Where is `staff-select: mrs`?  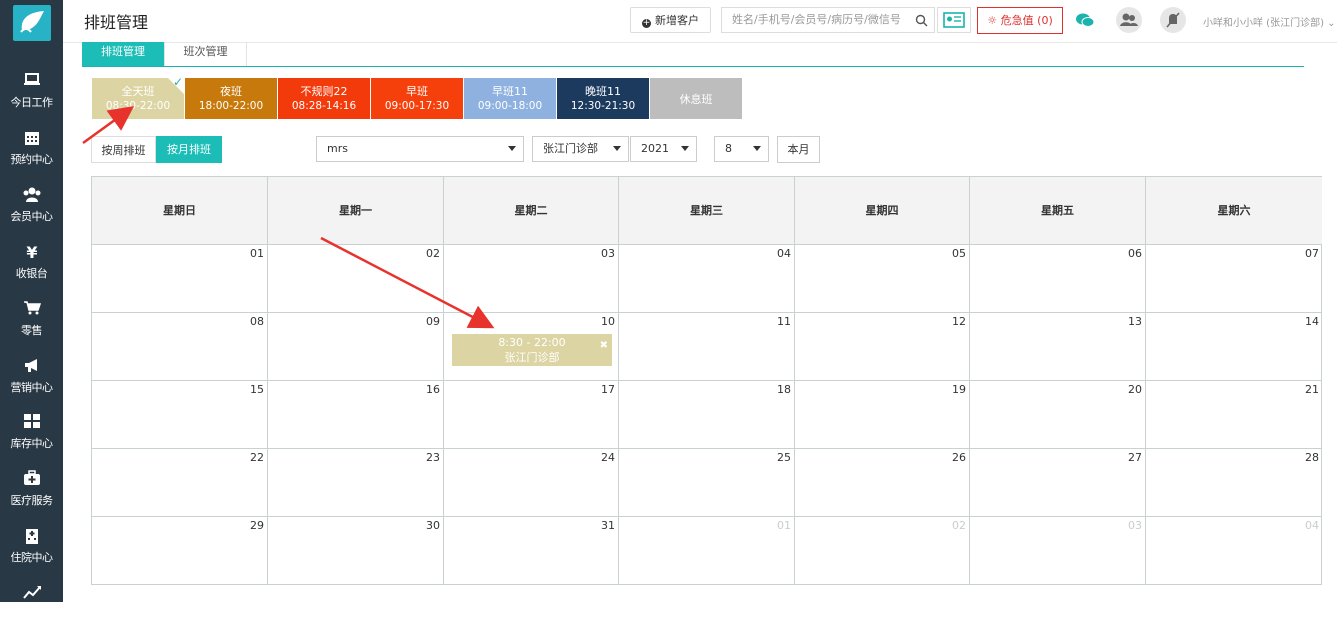
staff-select: mrs is located at coordinates (420, 149).